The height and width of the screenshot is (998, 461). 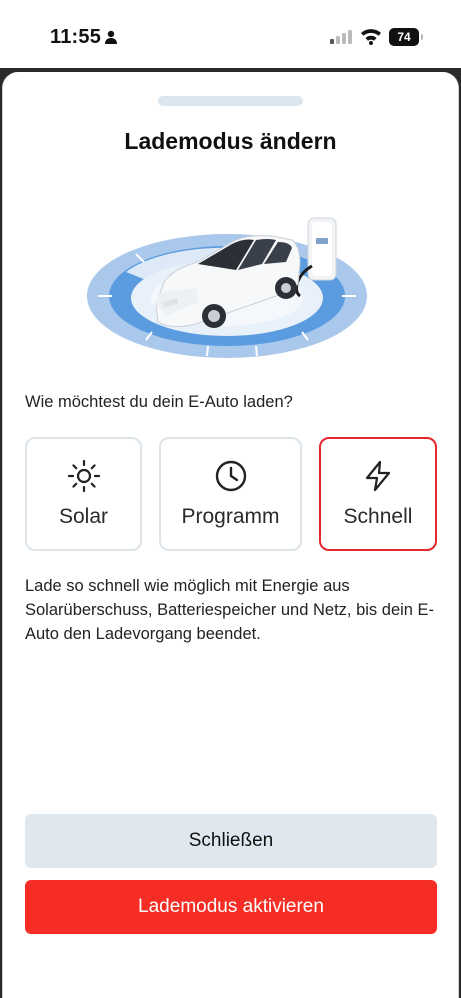 I want to click on sun-icon, so click(x=83, y=476).